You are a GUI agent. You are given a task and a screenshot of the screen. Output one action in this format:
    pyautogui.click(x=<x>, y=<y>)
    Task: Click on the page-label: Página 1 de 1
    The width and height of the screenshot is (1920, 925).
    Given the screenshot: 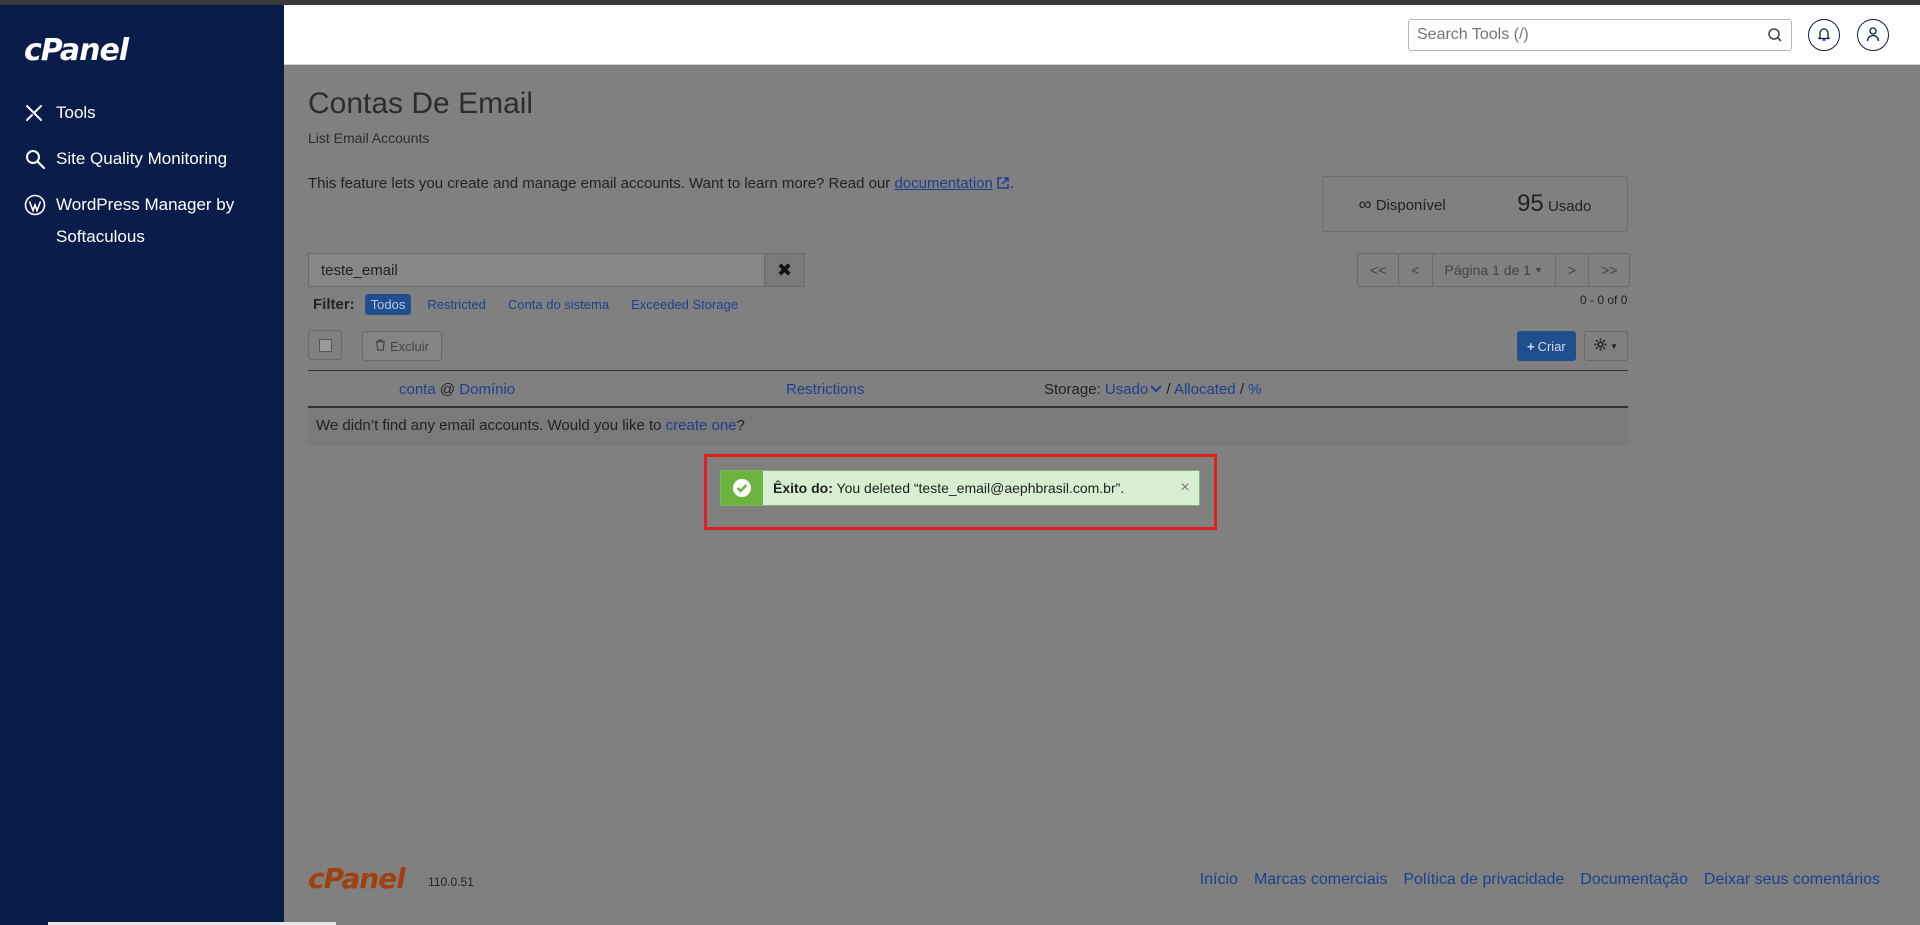 What is the action you would take?
    pyautogui.click(x=1487, y=270)
    